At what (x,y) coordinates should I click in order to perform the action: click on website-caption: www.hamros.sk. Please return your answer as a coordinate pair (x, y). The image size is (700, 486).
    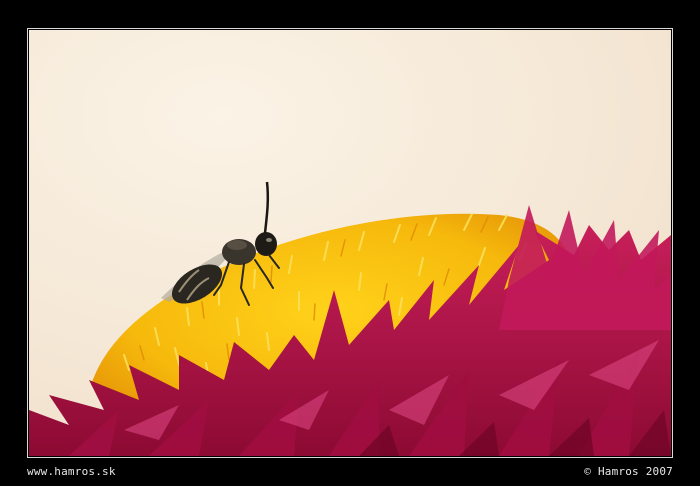
    Looking at the image, I should click on (71, 471).